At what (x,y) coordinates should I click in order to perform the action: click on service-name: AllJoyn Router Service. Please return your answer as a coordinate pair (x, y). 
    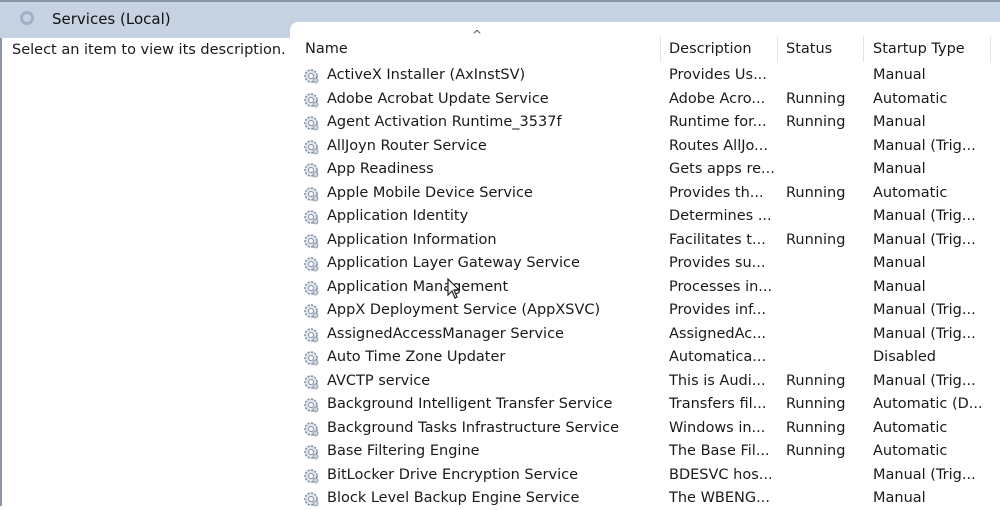
    Looking at the image, I should click on (407, 145).